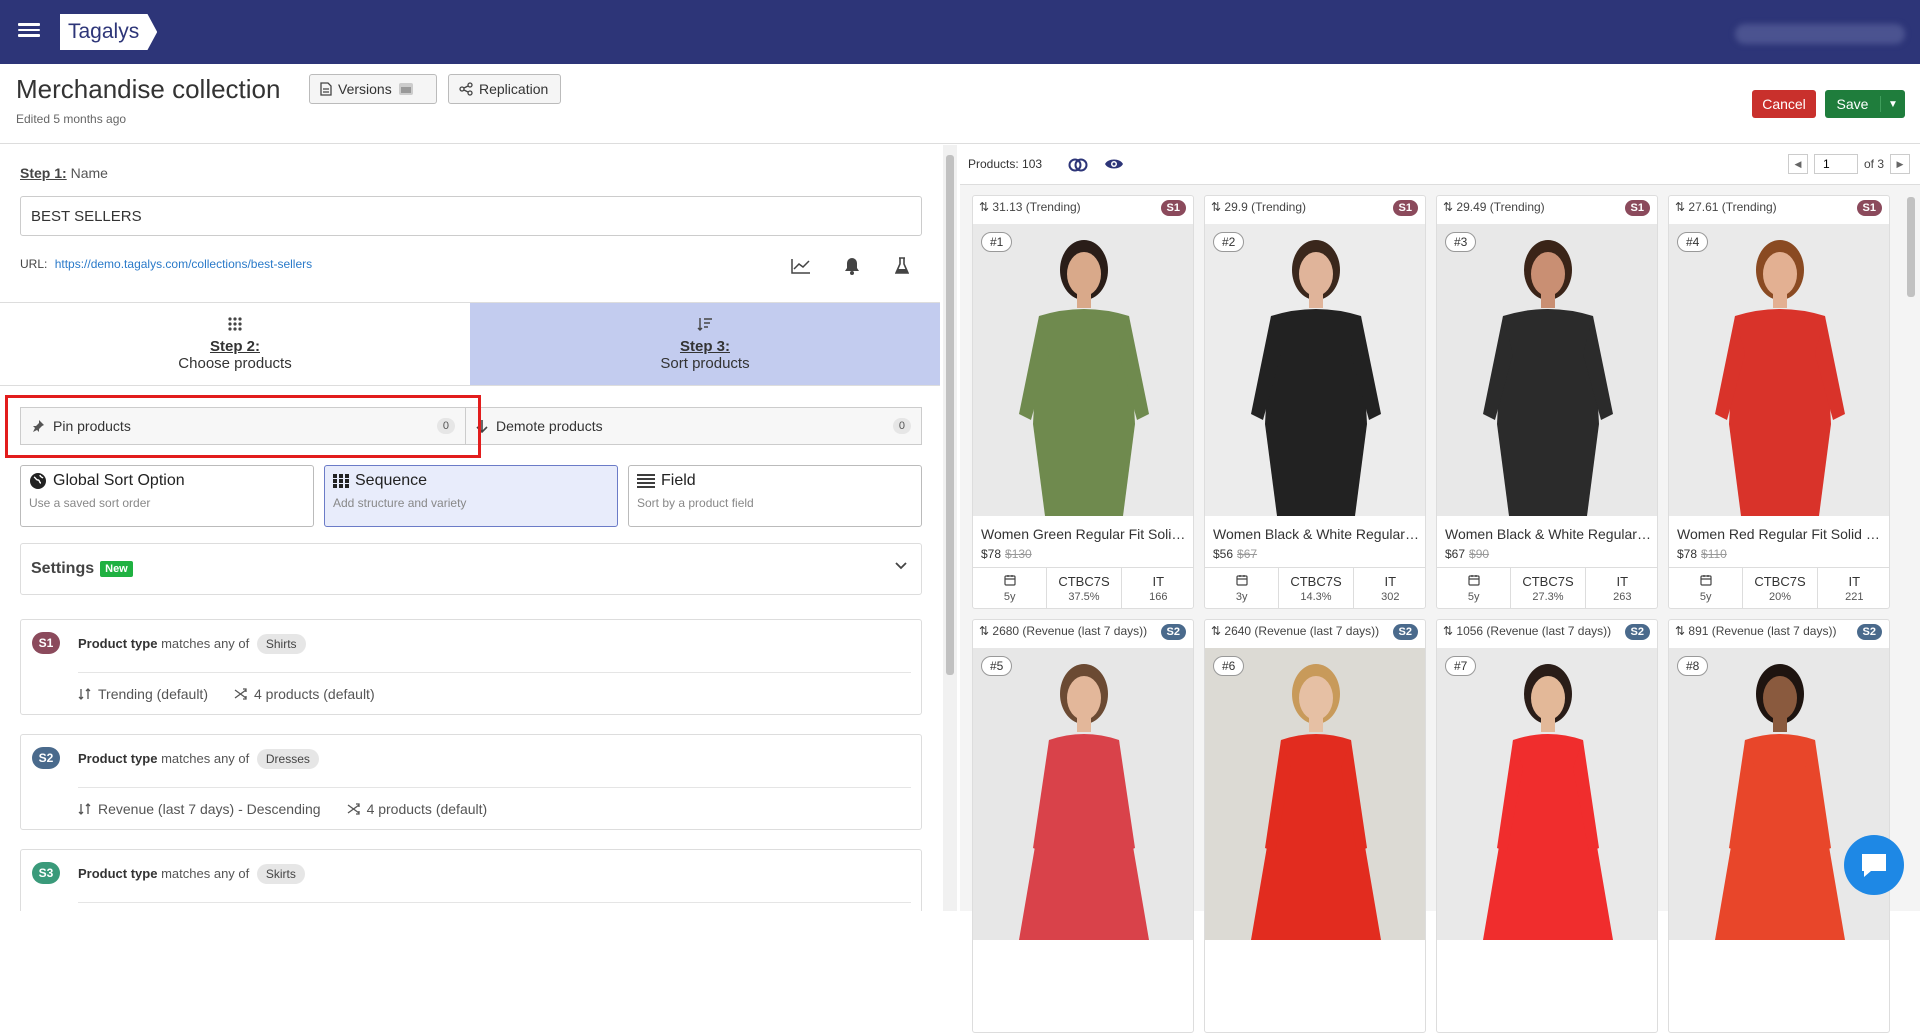  Describe the element at coordinates (471, 496) in the screenshot. I see `sequence-option: Sequence Add structure and variety` at that location.